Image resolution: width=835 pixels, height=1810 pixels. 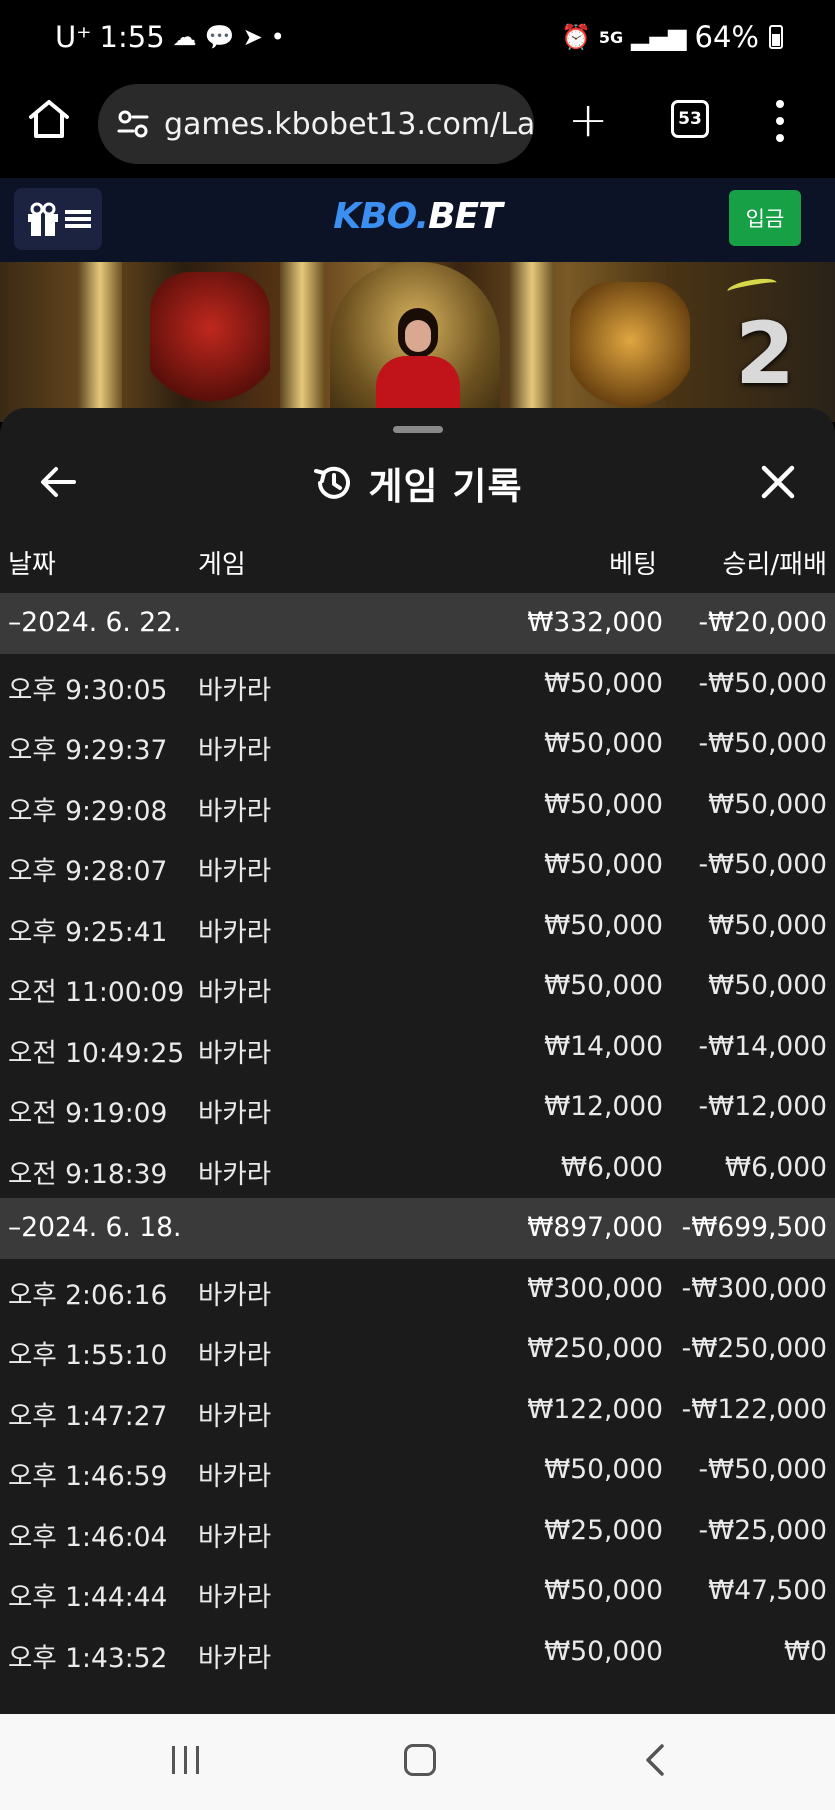 What do you see at coordinates (88, 932) in the screenshot?
I see `row-date: 오후 9:25:41` at bounding box center [88, 932].